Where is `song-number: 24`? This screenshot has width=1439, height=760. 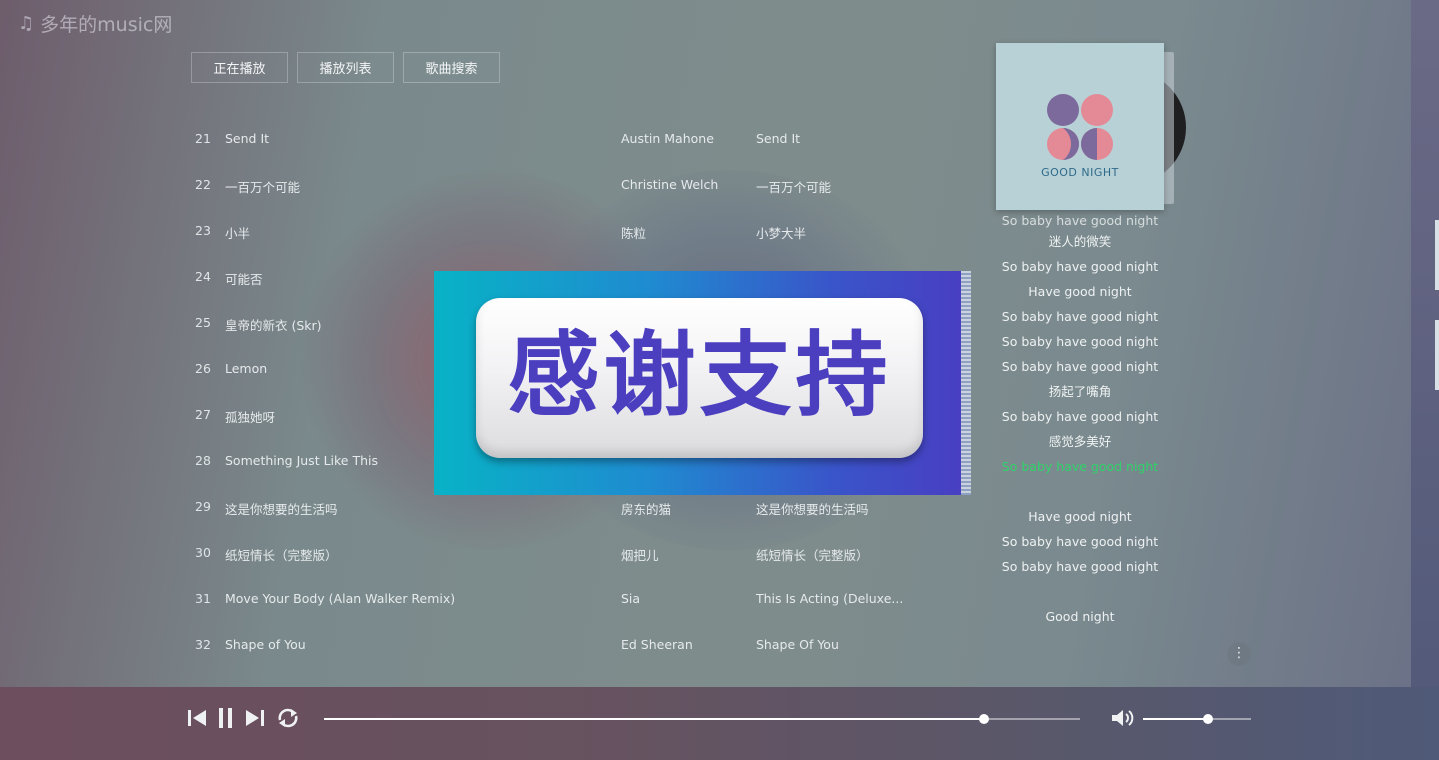
song-number: 24 is located at coordinates (203, 276).